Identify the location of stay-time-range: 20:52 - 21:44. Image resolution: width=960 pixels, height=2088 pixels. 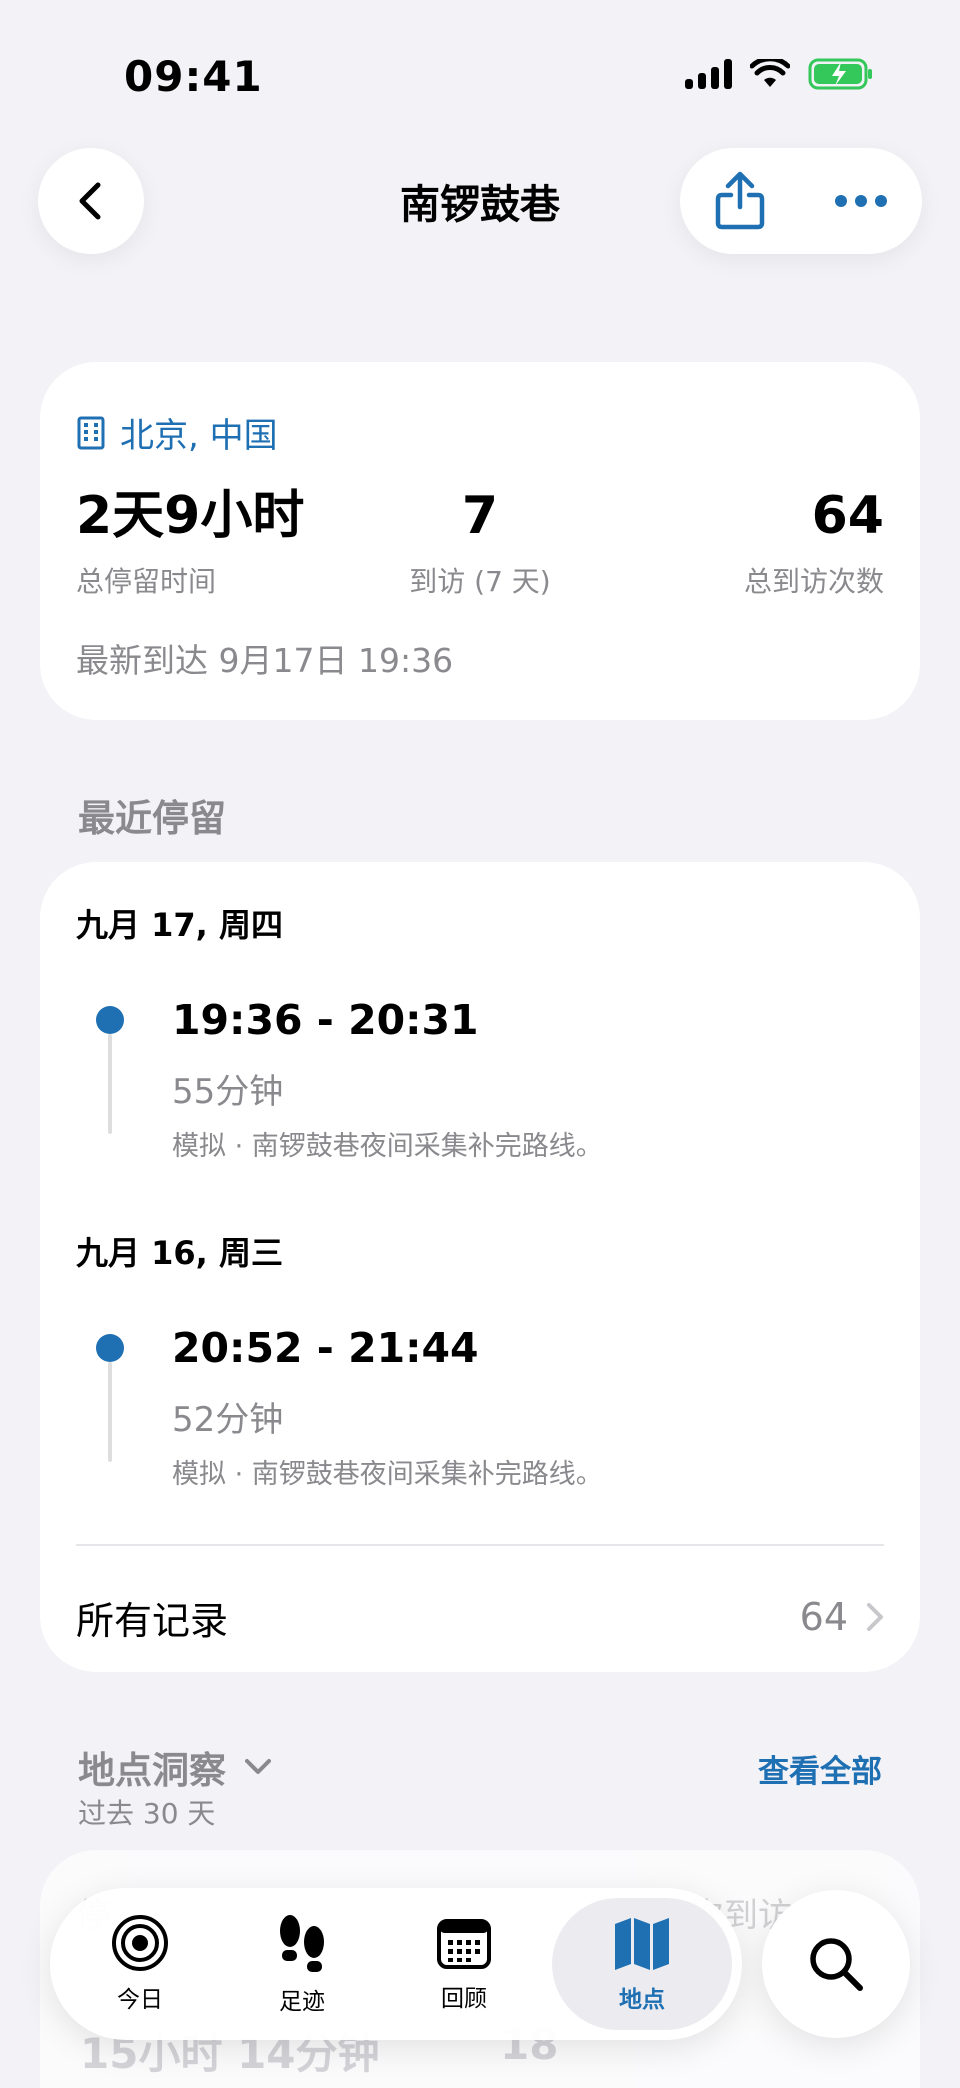
(325, 1348).